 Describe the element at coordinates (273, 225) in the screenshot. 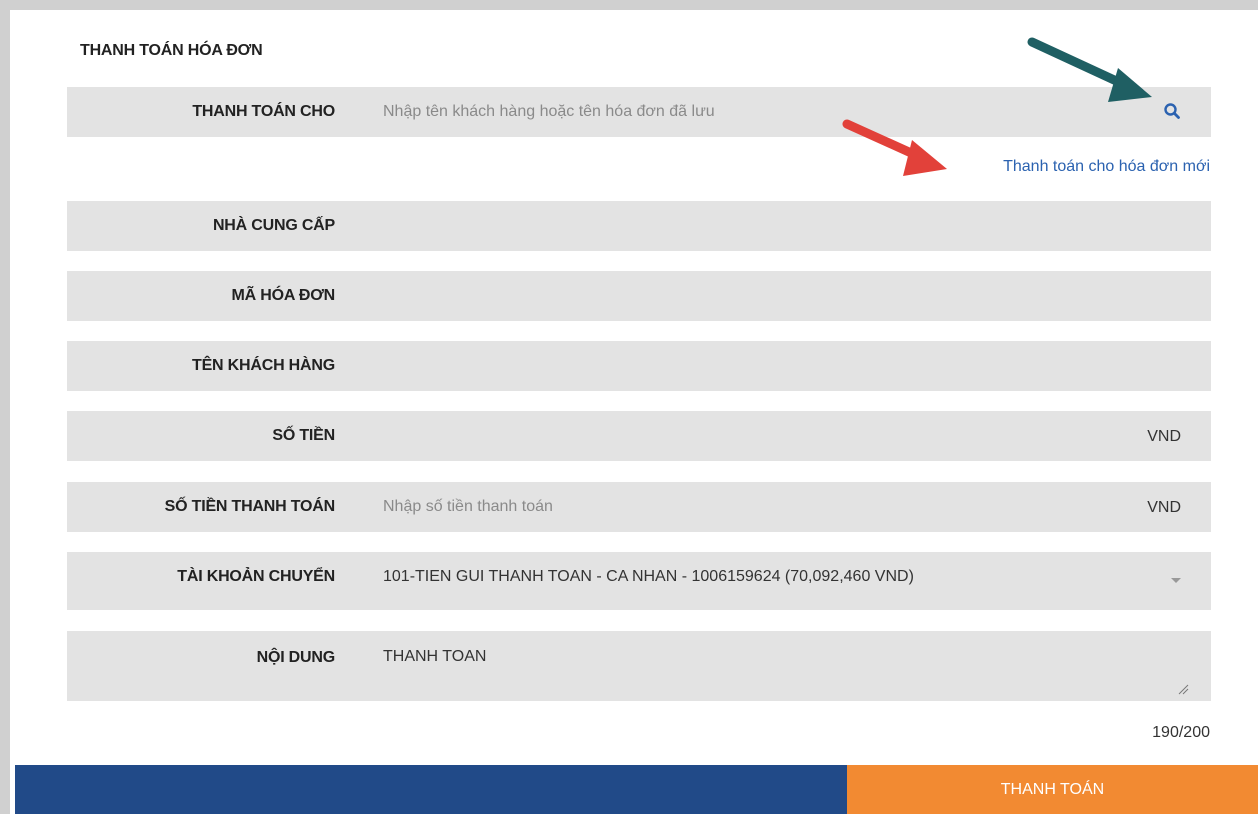

I see `provider-label: NHÀ CUNG CẤP` at that location.